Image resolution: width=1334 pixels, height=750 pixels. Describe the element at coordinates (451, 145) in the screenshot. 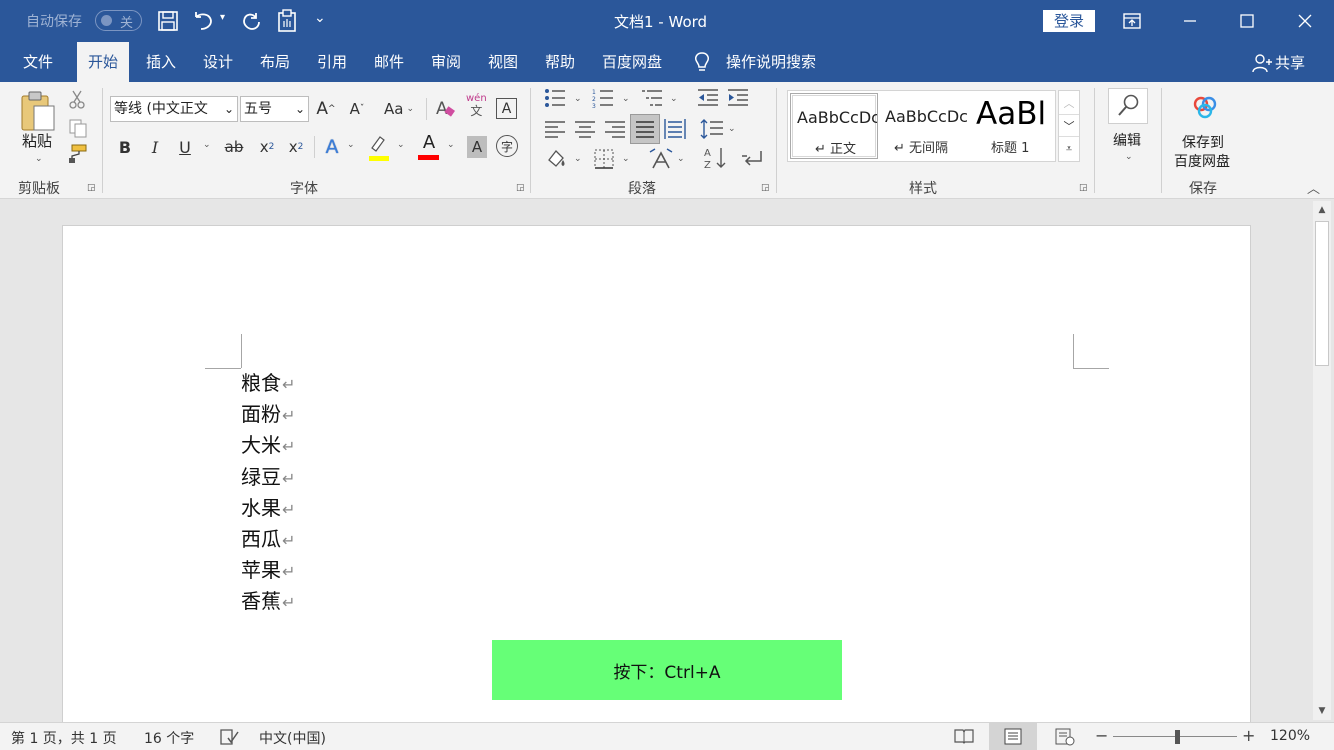

I see `font-color-dropdown-icon: ⌄` at that location.